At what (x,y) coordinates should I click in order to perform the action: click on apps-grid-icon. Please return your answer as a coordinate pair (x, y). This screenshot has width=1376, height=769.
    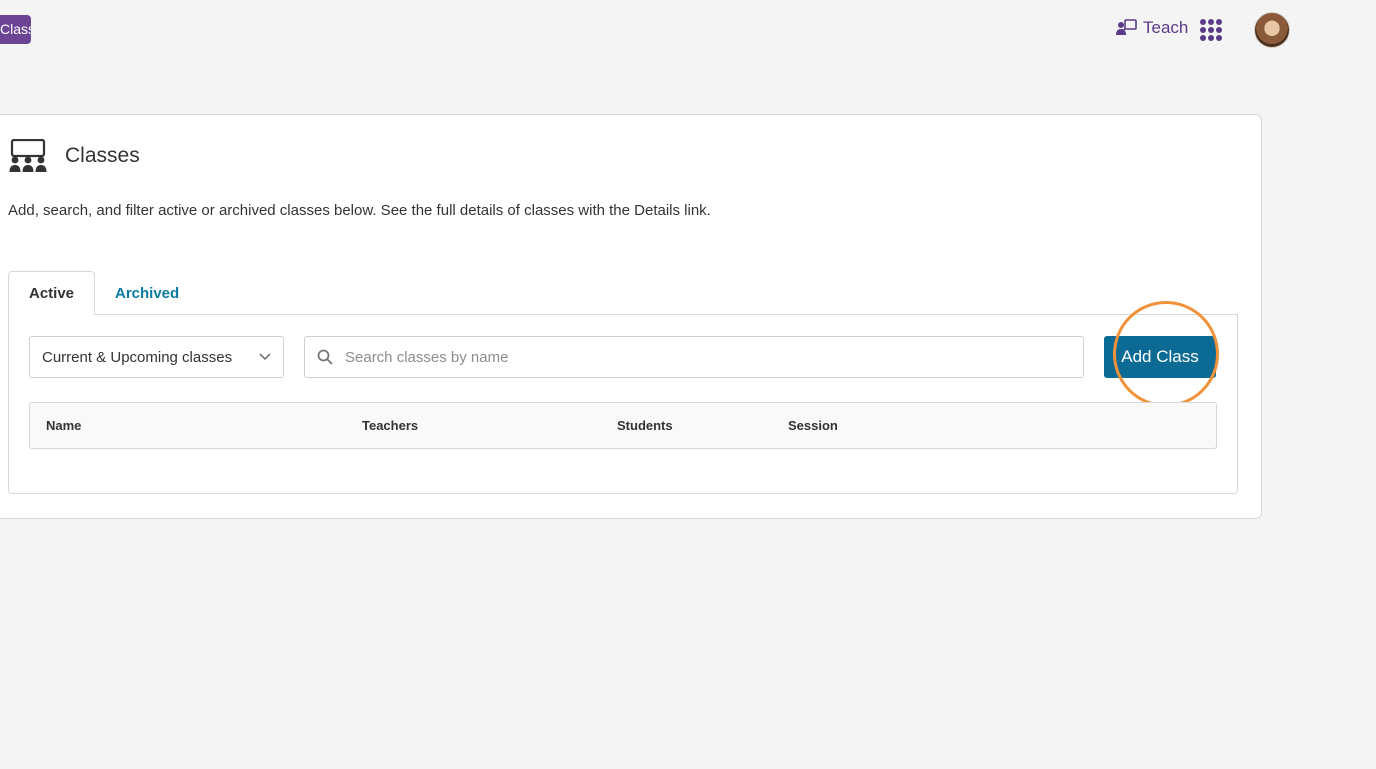
    Looking at the image, I should click on (1211, 30).